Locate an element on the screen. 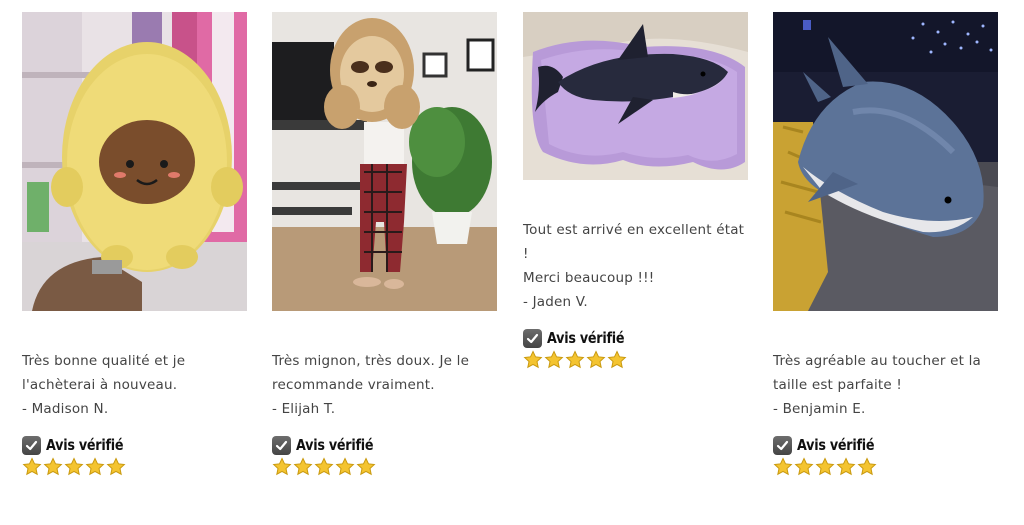  blue-shark-plush-photo is located at coordinates (885, 161).